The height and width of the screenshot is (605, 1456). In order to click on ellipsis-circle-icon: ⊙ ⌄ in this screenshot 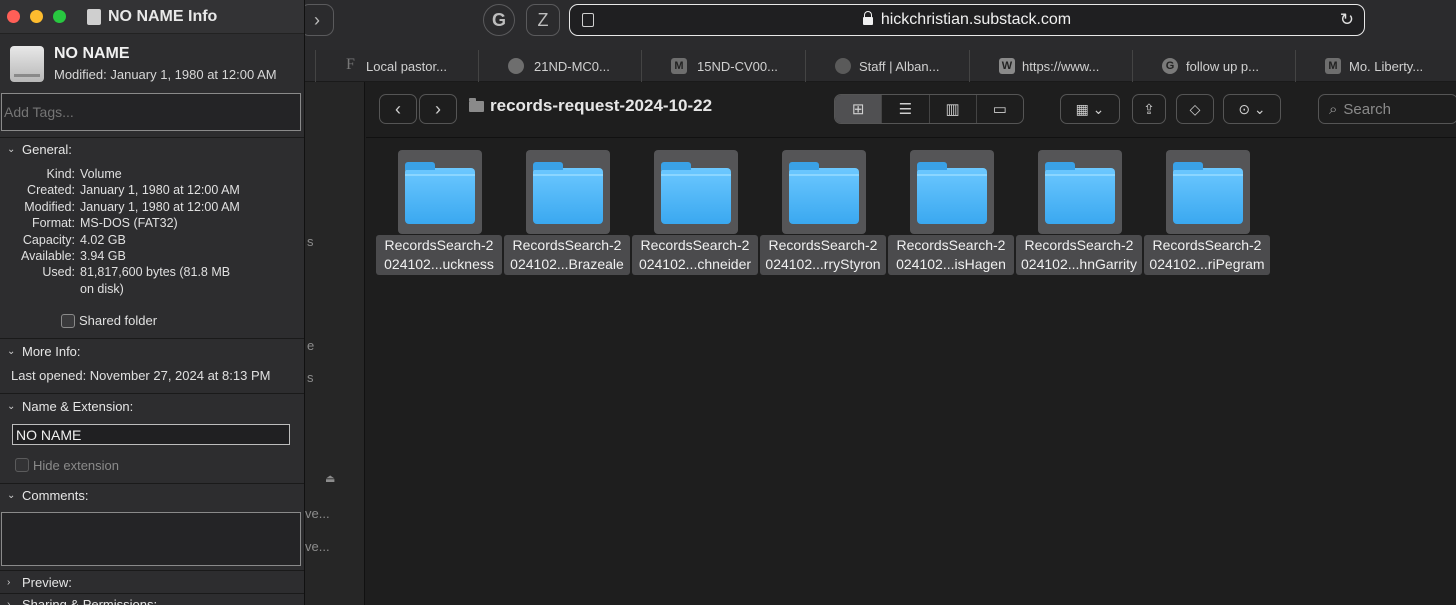, I will do `click(1252, 108)`.